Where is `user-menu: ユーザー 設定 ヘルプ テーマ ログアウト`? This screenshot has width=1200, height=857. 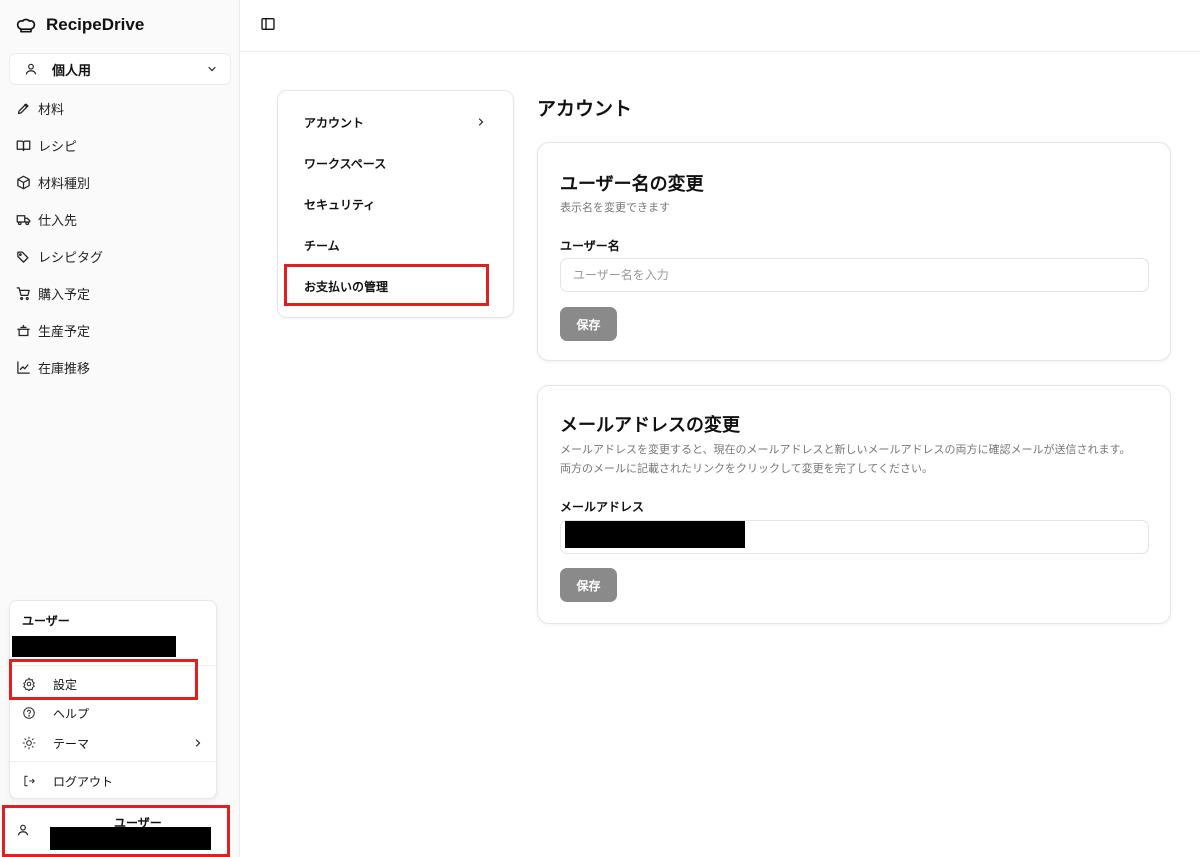
user-menu: ユーザー 設定 ヘルプ テーマ ログアウト is located at coordinates (113, 699).